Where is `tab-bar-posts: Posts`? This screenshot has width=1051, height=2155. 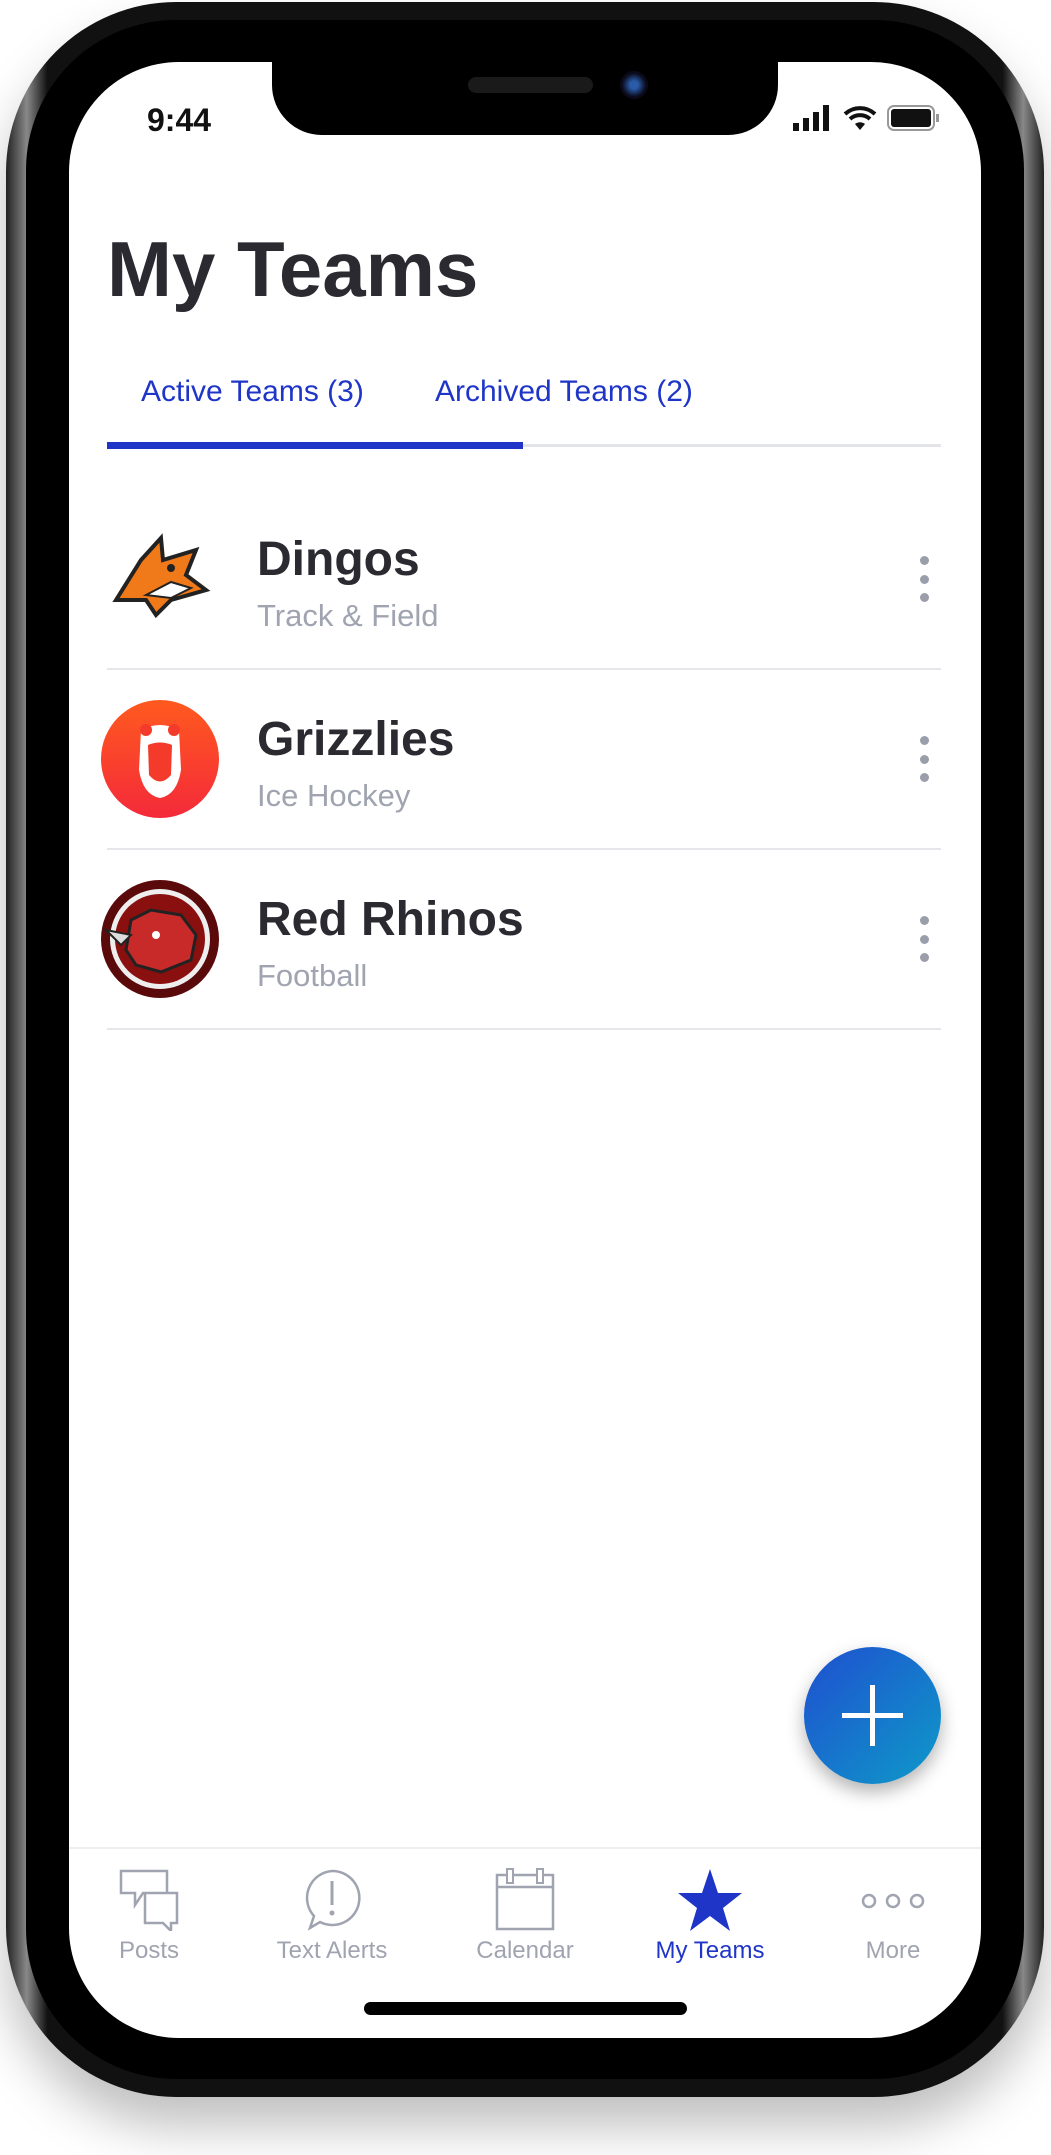
tab-bar-posts: Posts is located at coordinates (149, 1916).